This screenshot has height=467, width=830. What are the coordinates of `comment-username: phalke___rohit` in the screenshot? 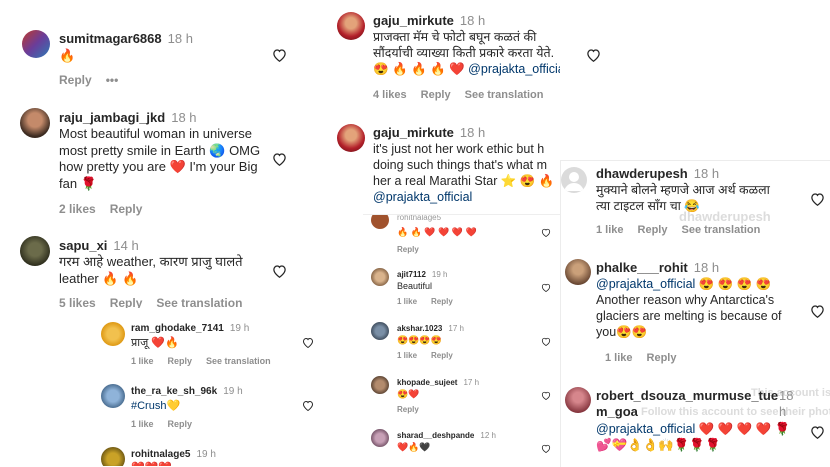 It's located at (642, 267).